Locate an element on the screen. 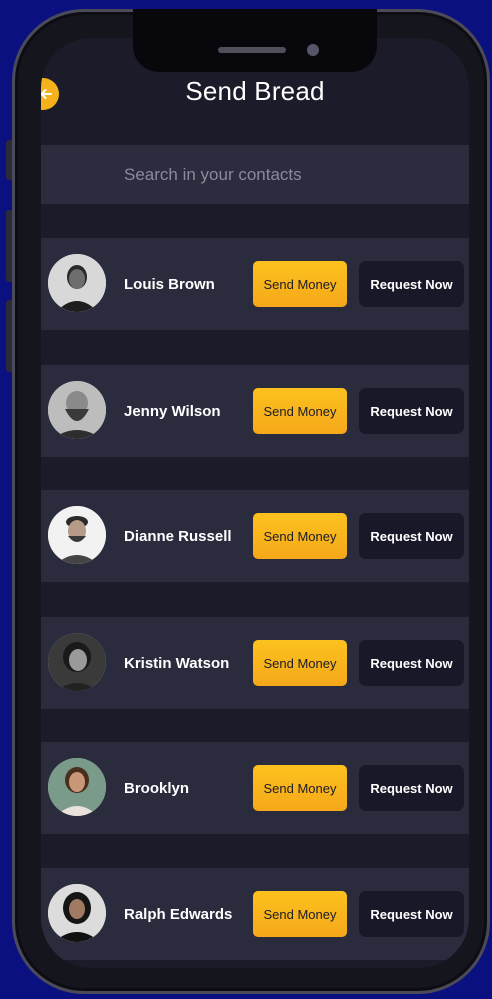 The image size is (492, 999). contact-row: Dianne Russell Send Money Request Now is located at coordinates (255, 536).